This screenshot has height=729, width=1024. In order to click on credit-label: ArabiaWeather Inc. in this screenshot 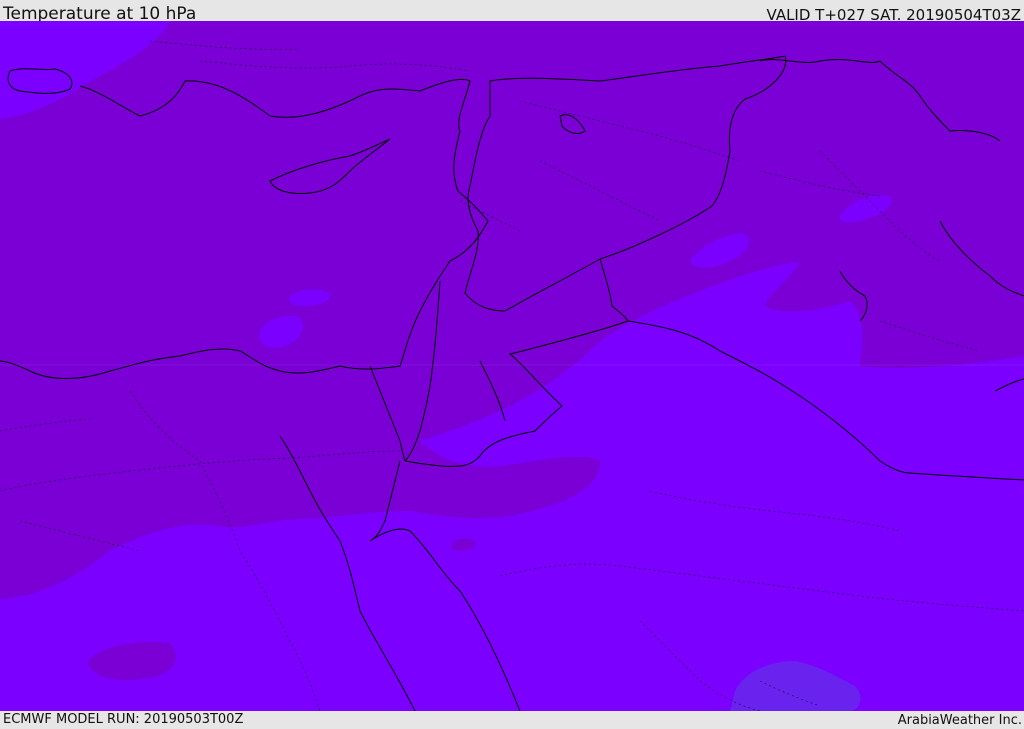, I will do `click(959, 720)`.